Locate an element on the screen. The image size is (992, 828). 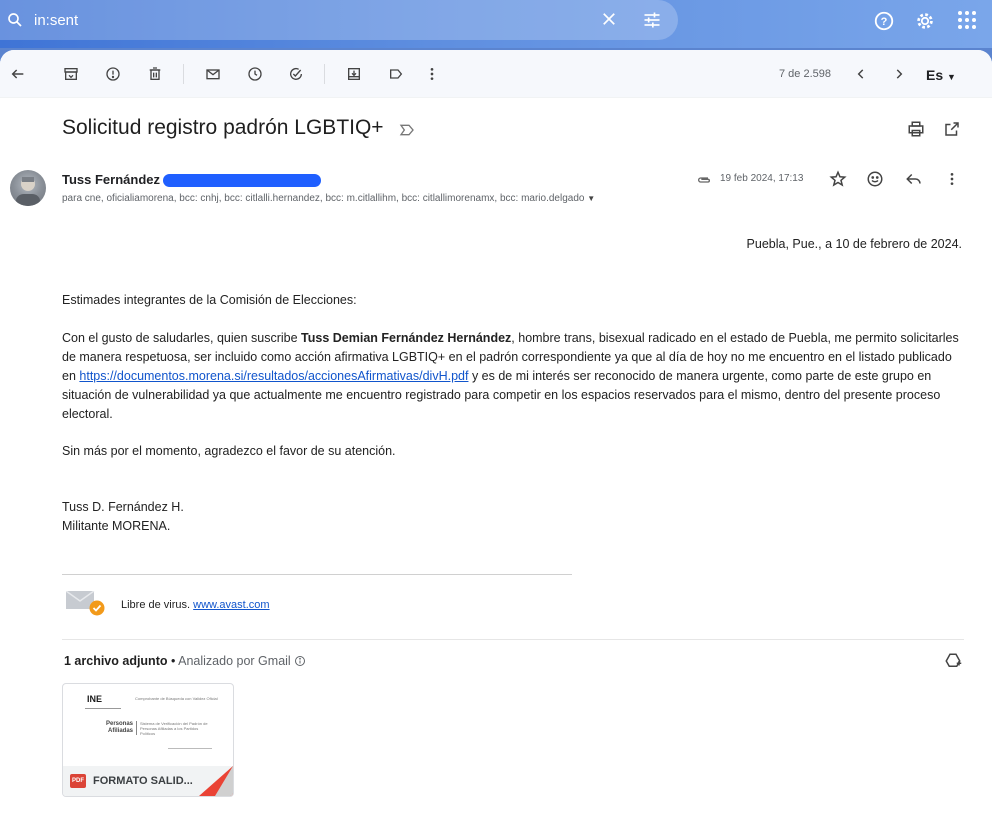
search-options-icon is located at coordinates (652, 22).